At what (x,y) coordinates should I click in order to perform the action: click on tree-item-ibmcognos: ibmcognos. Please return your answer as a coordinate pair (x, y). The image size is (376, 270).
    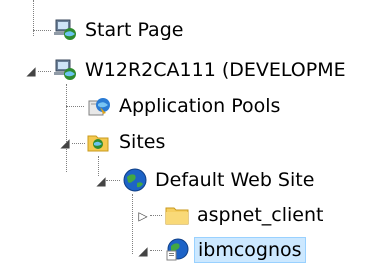
    Looking at the image, I should click on (235, 250).